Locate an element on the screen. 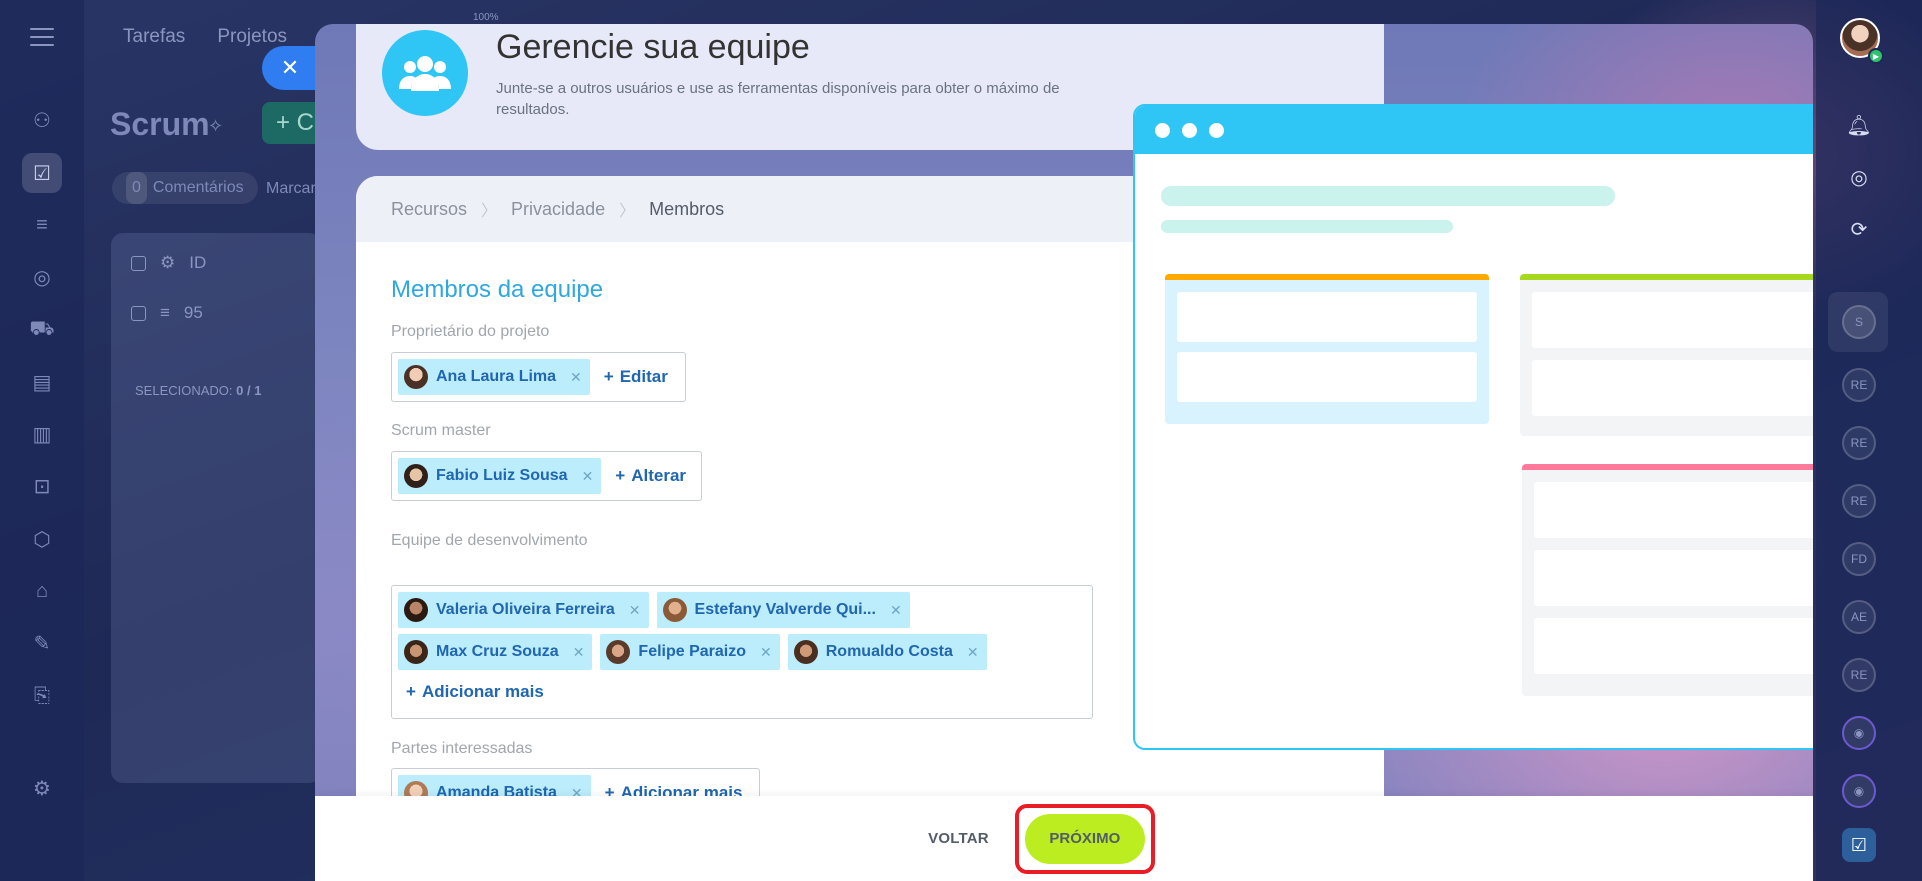  network-icon: ⚇ is located at coordinates (42, 120).